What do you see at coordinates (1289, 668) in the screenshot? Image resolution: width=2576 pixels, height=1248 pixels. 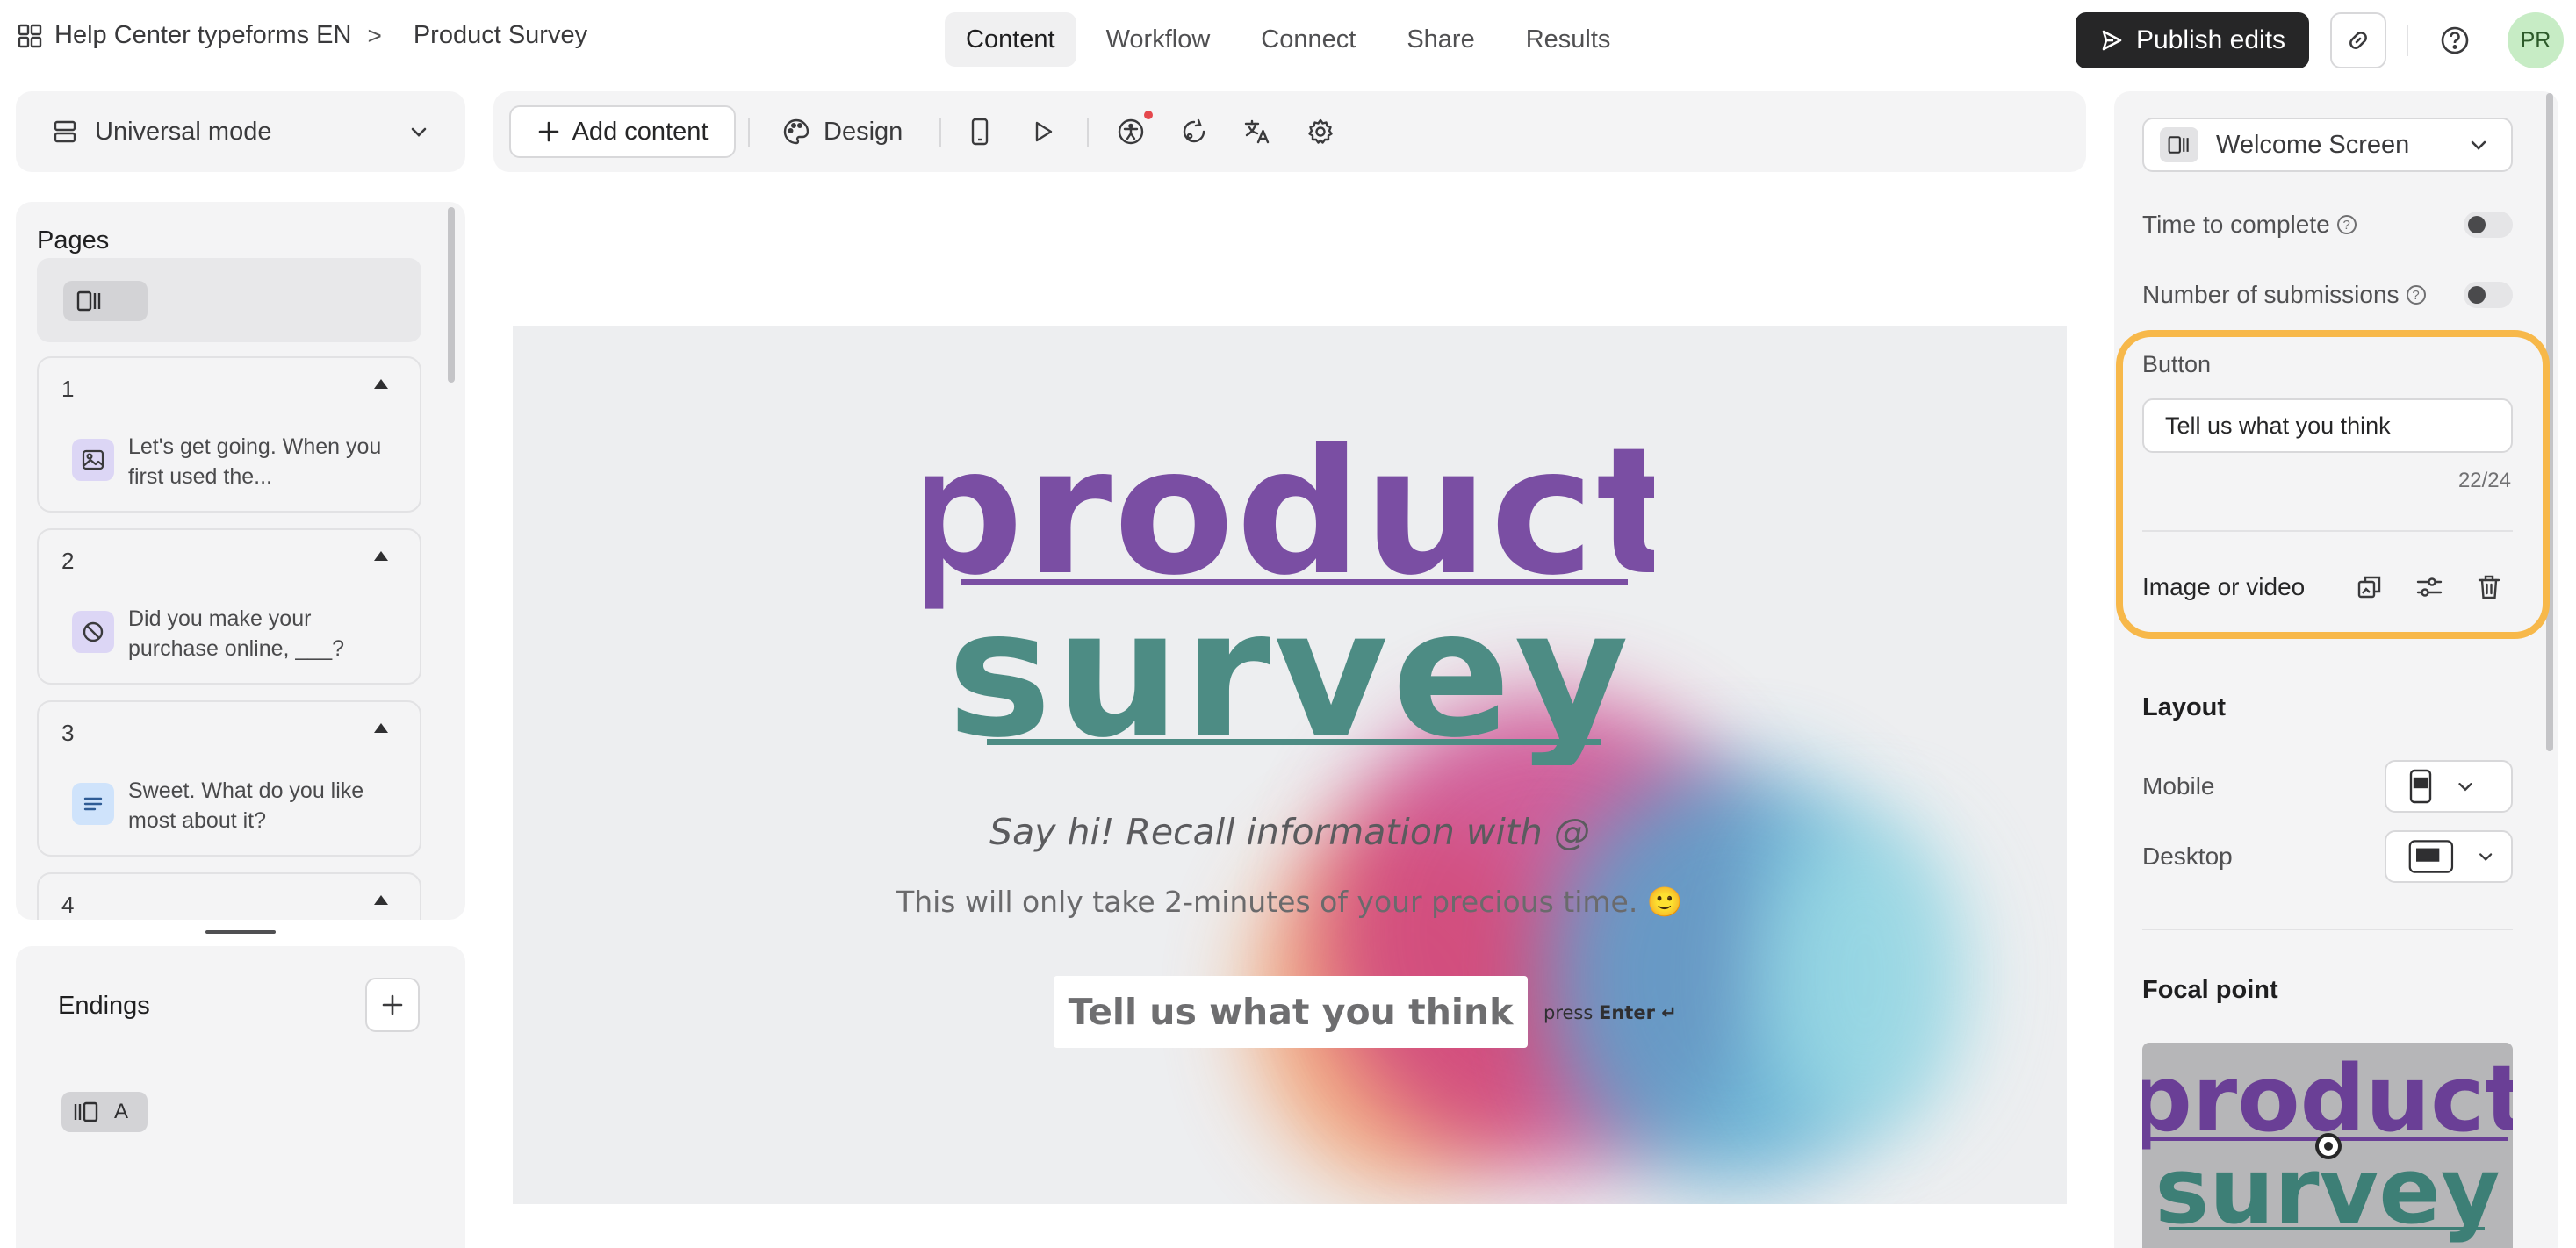 I see `logo-line-survey: survey` at bounding box center [1289, 668].